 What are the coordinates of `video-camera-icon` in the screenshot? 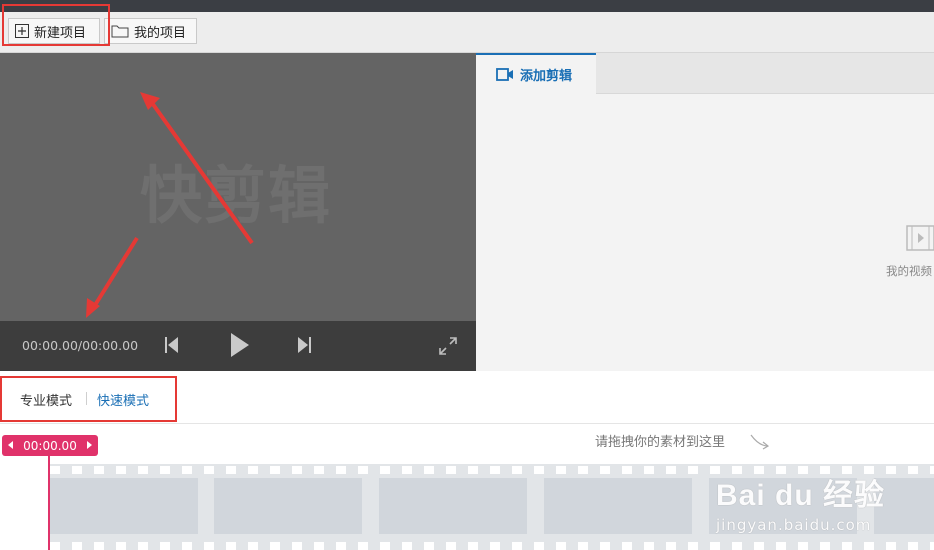 It's located at (504, 74).